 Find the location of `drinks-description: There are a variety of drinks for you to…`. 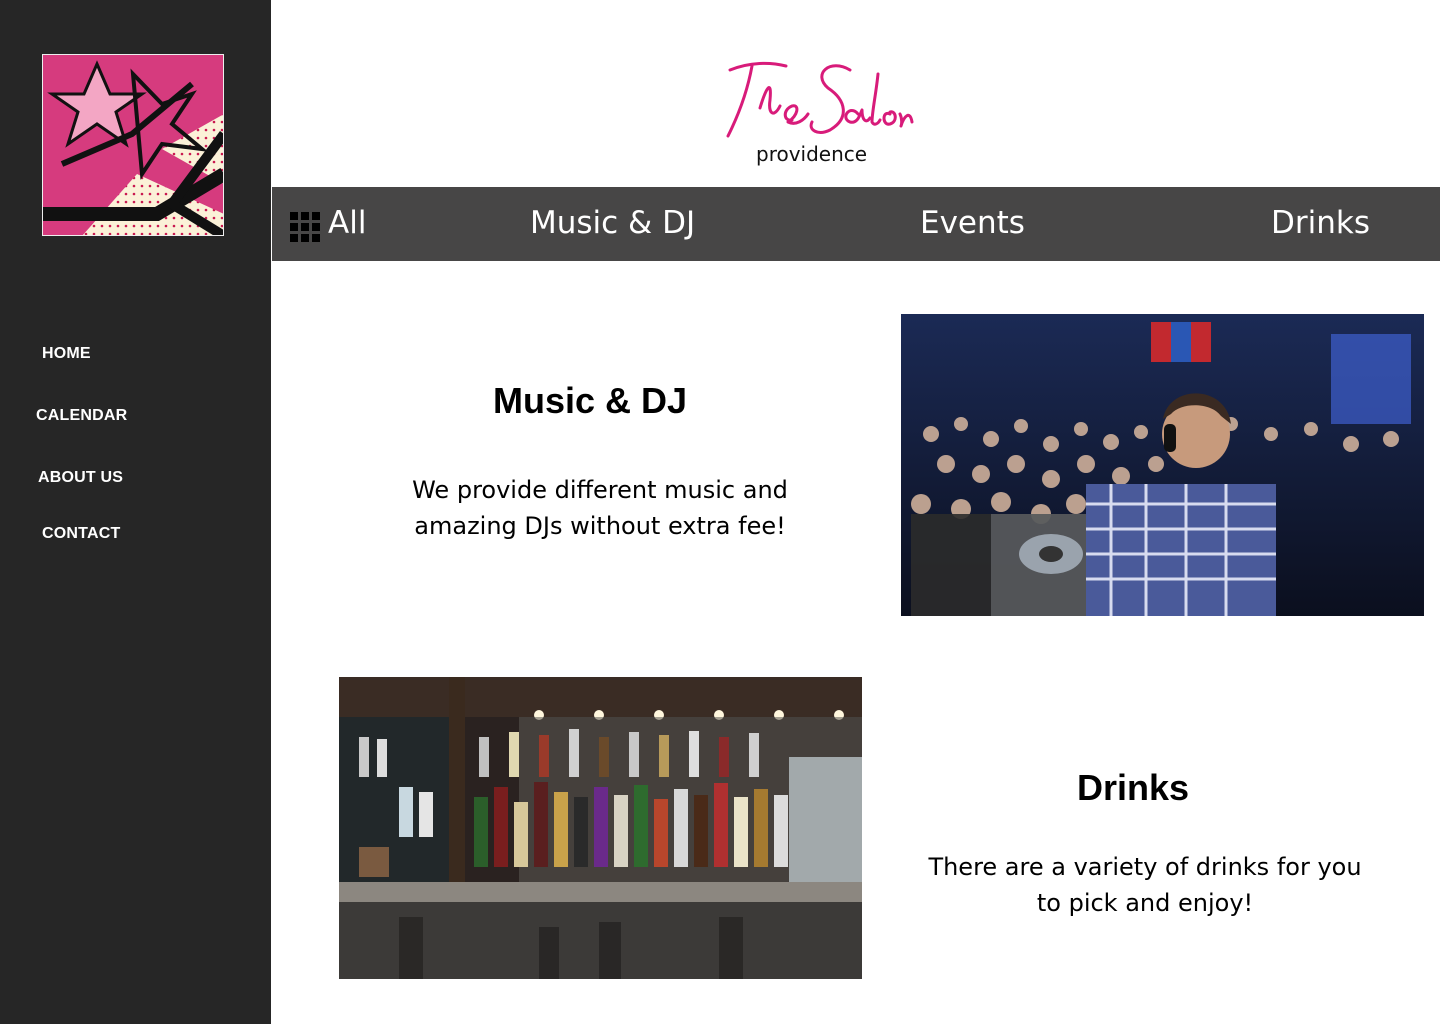

drinks-description: There are a variety of drinks for you to… is located at coordinates (1145, 885).